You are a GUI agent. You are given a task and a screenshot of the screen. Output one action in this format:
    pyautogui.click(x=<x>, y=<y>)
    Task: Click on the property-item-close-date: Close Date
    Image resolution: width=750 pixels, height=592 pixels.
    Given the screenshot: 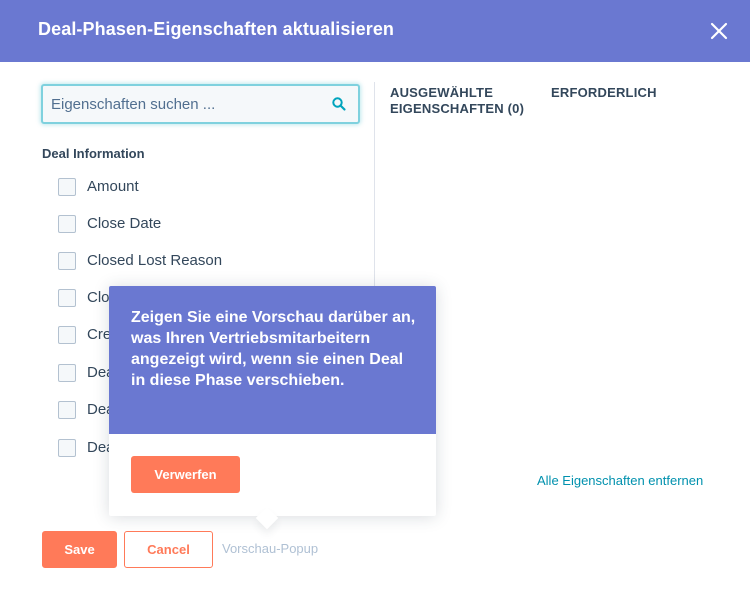 What is the action you would take?
    pyautogui.click(x=208, y=225)
    